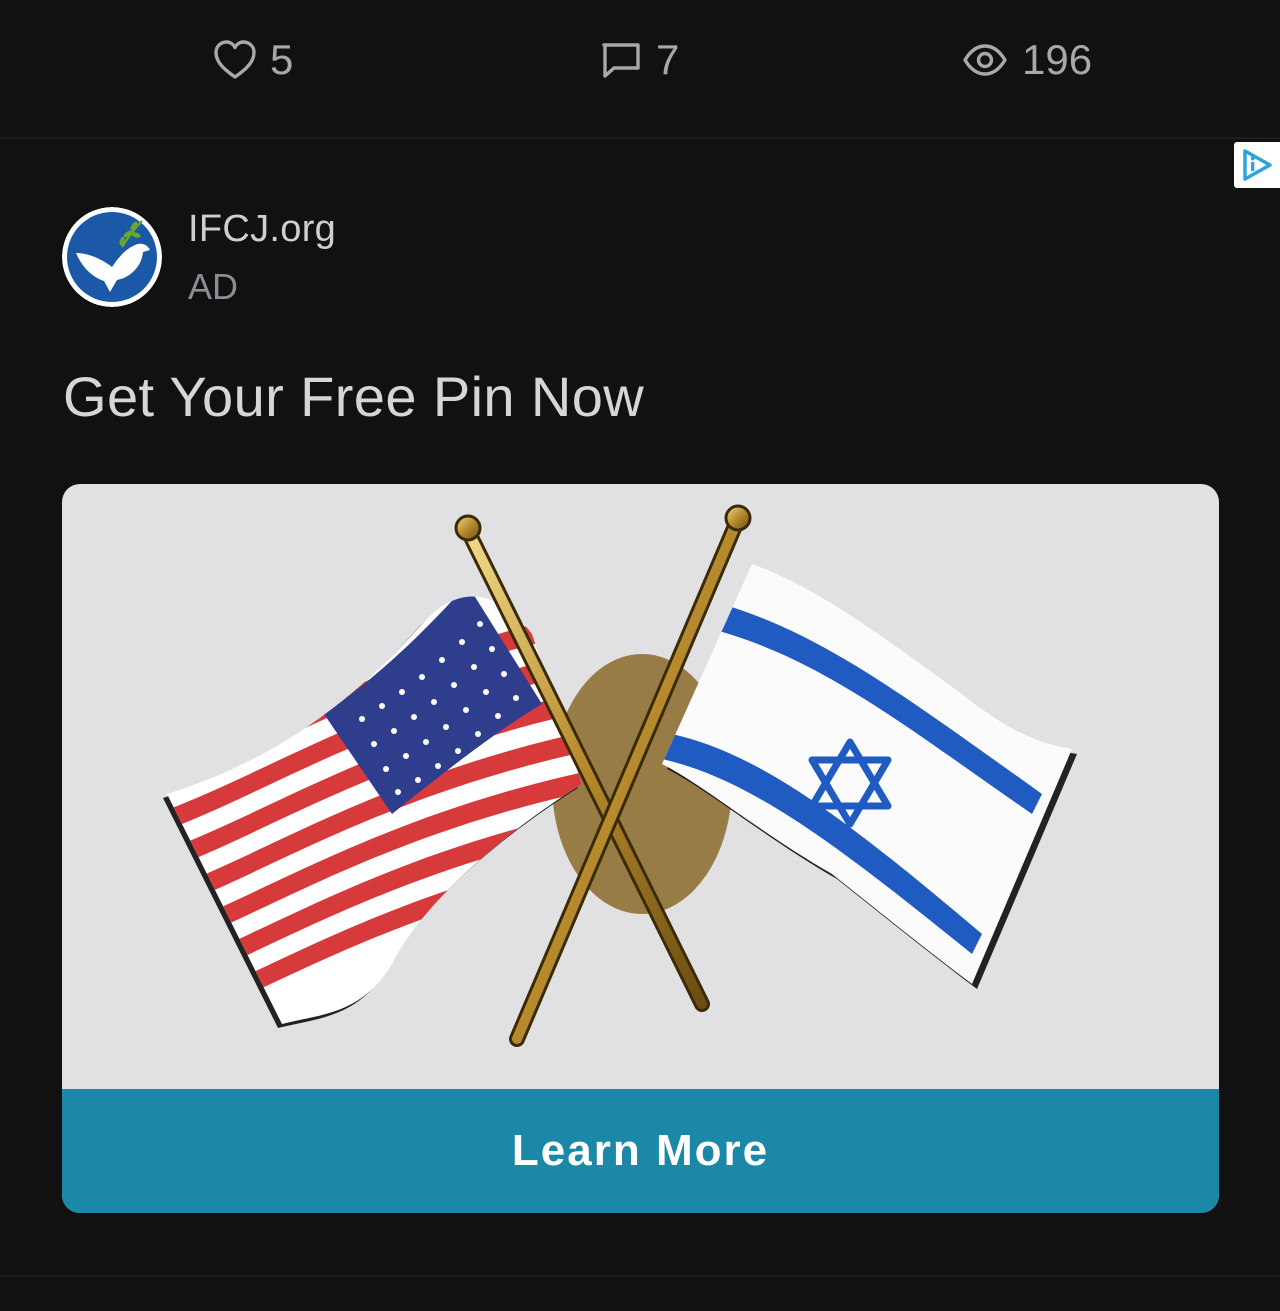 This screenshot has height=1311, width=1280. I want to click on comment-button: 7, so click(639, 60).